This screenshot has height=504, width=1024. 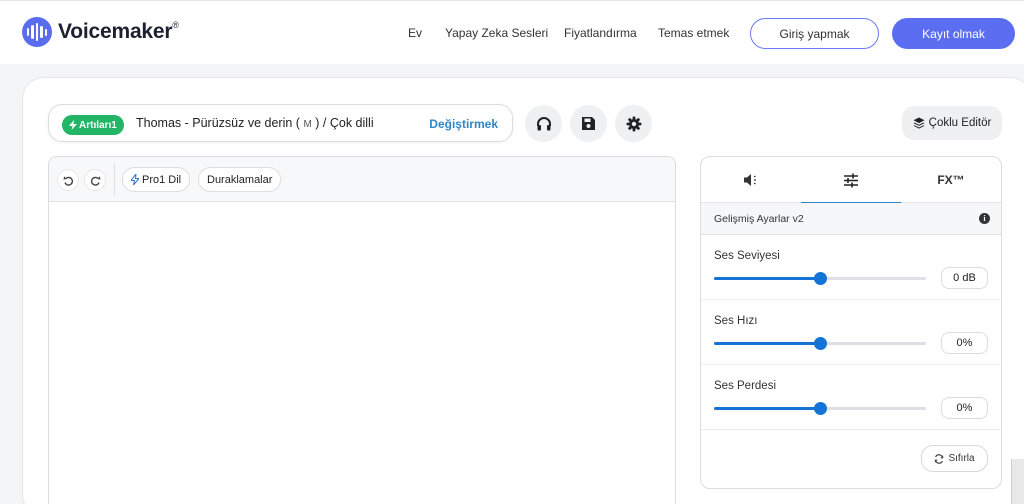 I want to click on speed-setting: Ses Hızı 0%, so click(x=851, y=332).